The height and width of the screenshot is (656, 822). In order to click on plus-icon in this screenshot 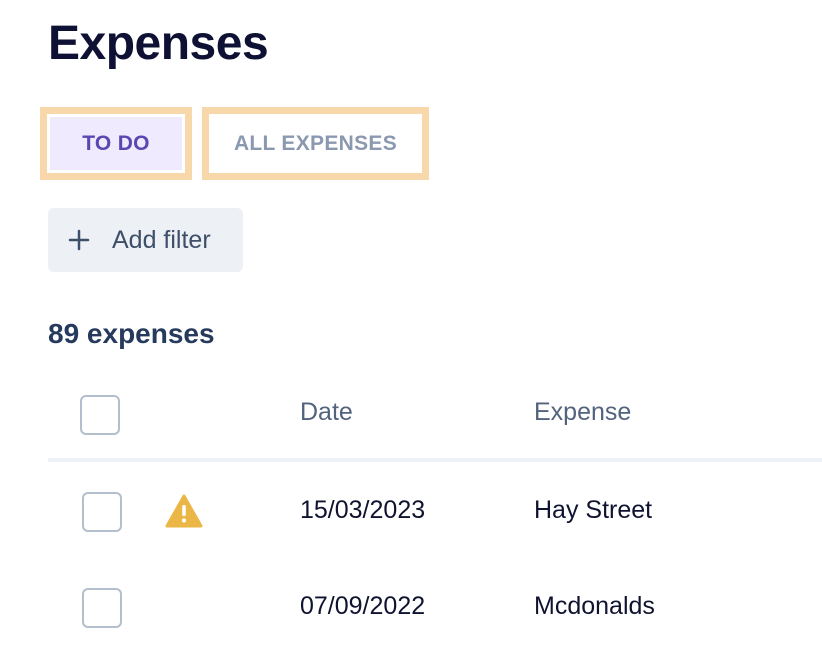, I will do `click(79, 240)`.